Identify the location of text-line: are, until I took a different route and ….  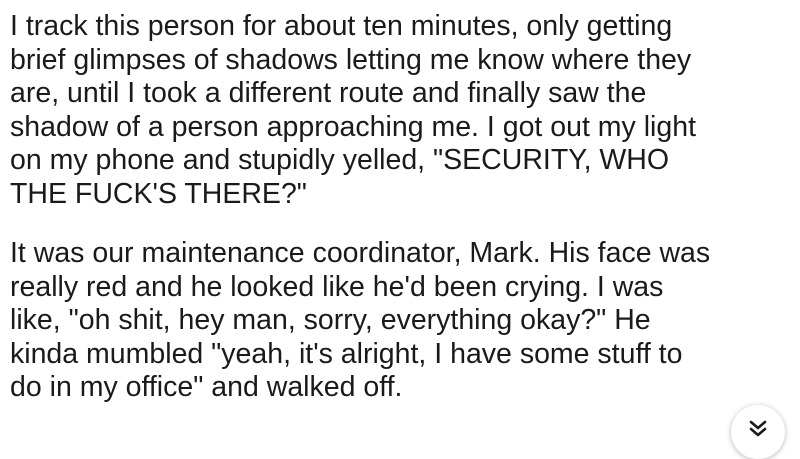
(328, 93).